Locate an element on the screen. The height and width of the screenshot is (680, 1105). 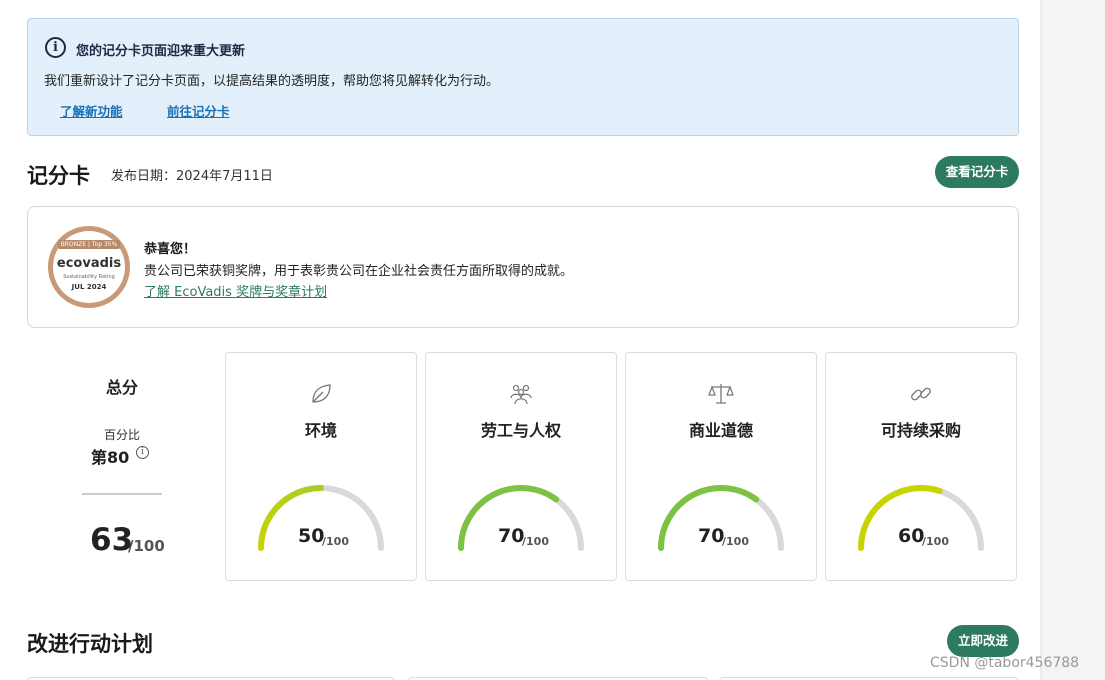
congrats-heading: 恭喜您！ is located at coordinates (170, 249).